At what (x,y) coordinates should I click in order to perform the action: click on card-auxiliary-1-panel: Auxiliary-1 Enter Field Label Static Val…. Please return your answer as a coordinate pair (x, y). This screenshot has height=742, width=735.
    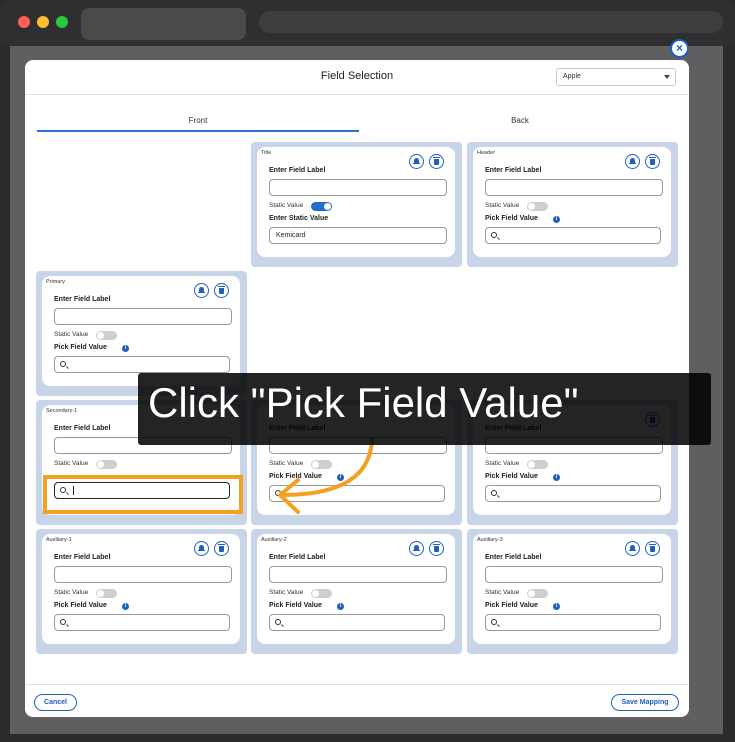
    Looking at the image, I should click on (141, 589).